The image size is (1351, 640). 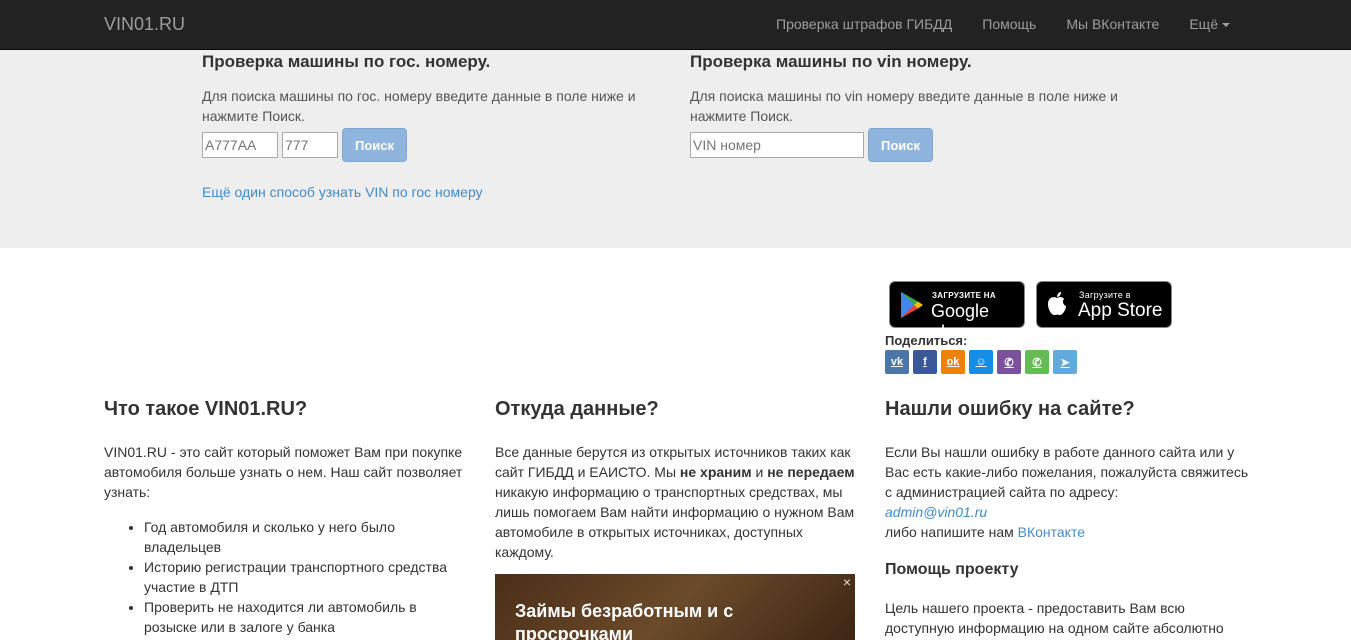 What do you see at coordinates (310, 145) in the screenshot?
I see `plate-region-input` at bounding box center [310, 145].